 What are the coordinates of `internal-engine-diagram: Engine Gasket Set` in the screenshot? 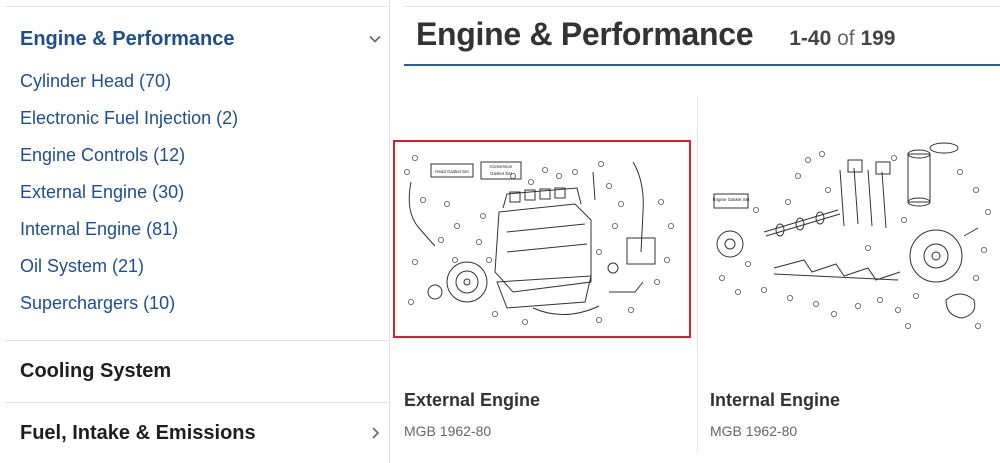 It's located at (852, 235).